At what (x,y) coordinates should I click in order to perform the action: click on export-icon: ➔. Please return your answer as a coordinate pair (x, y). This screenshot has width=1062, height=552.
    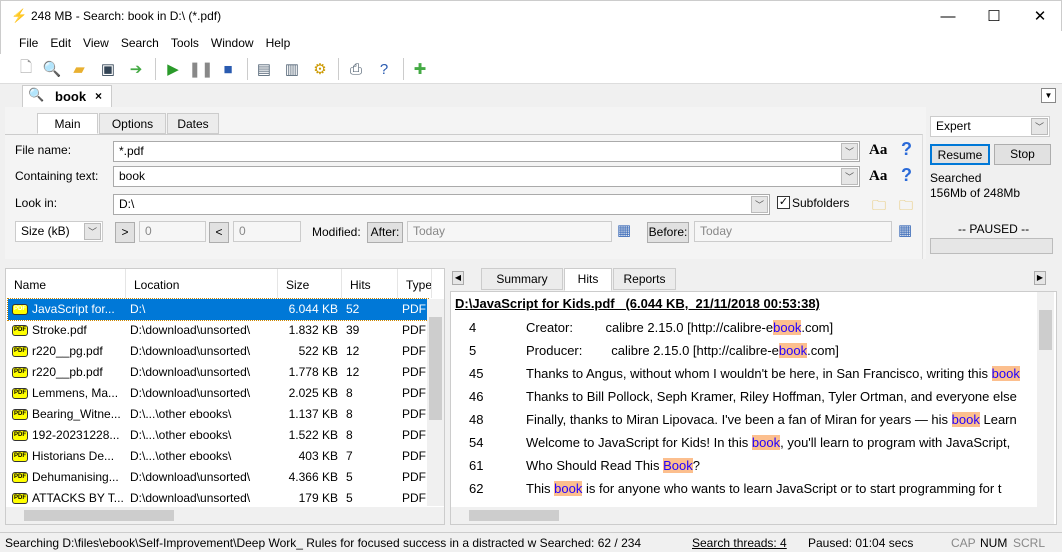
    Looking at the image, I should click on (136, 69).